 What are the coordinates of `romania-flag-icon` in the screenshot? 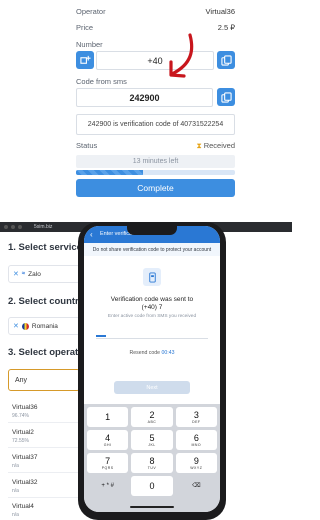 It's located at (25, 326).